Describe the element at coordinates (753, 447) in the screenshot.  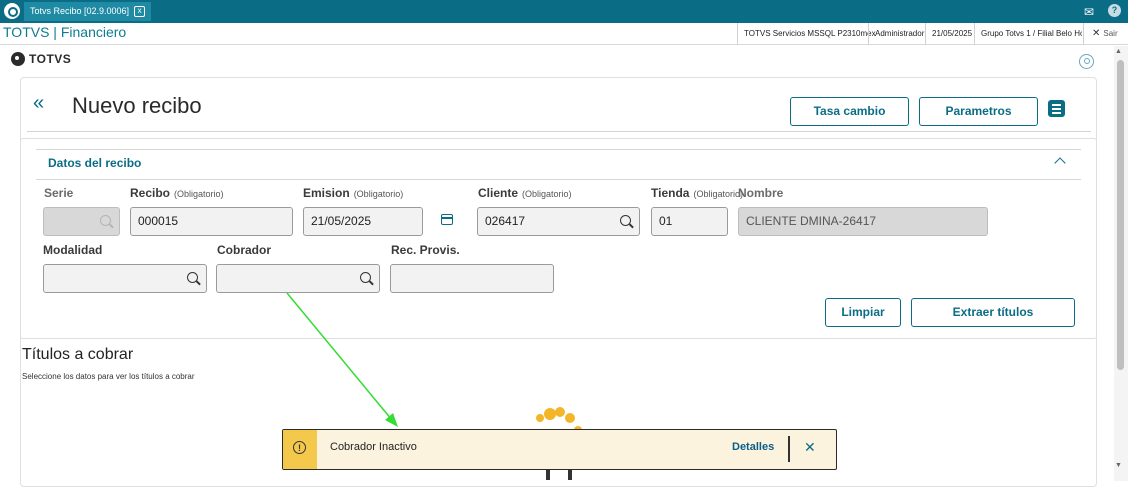
I see `detalles-link: Detalles` at that location.